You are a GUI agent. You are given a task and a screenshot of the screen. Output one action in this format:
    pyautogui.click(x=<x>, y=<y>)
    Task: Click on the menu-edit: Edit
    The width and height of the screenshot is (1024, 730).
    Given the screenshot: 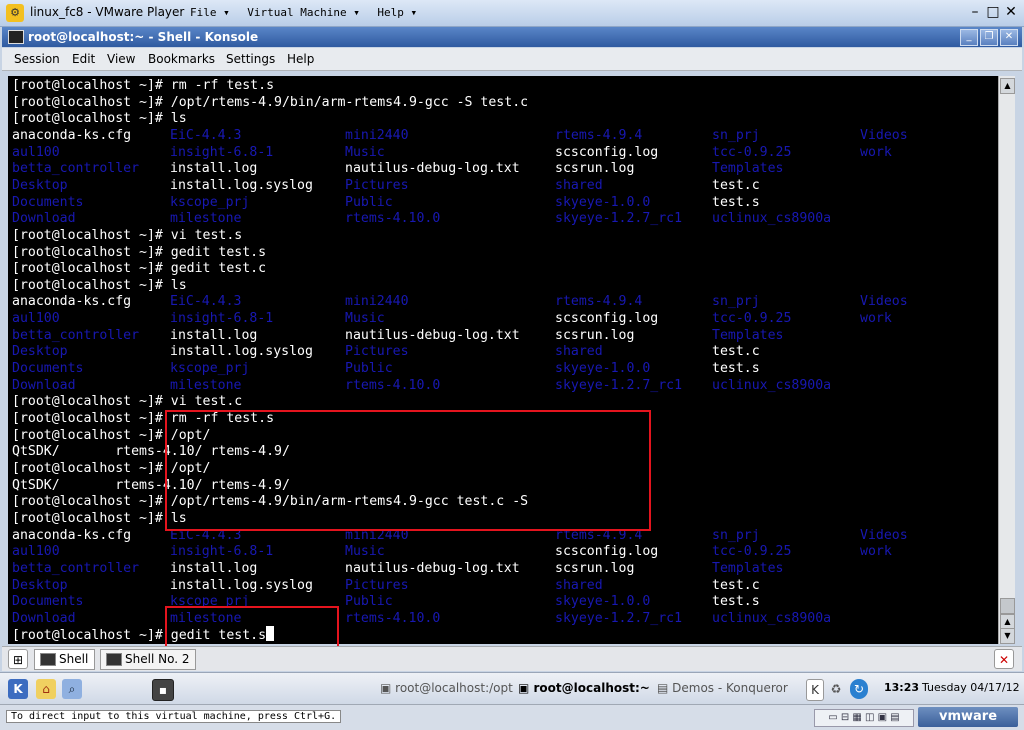 What is the action you would take?
    pyautogui.click(x=83, y=59)
    